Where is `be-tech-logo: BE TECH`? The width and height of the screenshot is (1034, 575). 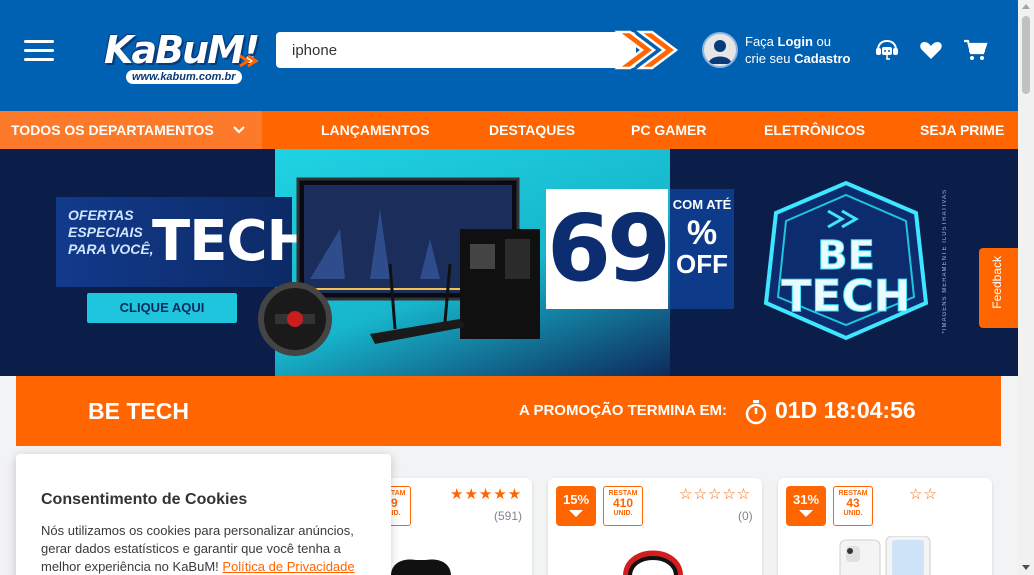
be-tech-logo: BE TECH is located at coordinates (846, 260).